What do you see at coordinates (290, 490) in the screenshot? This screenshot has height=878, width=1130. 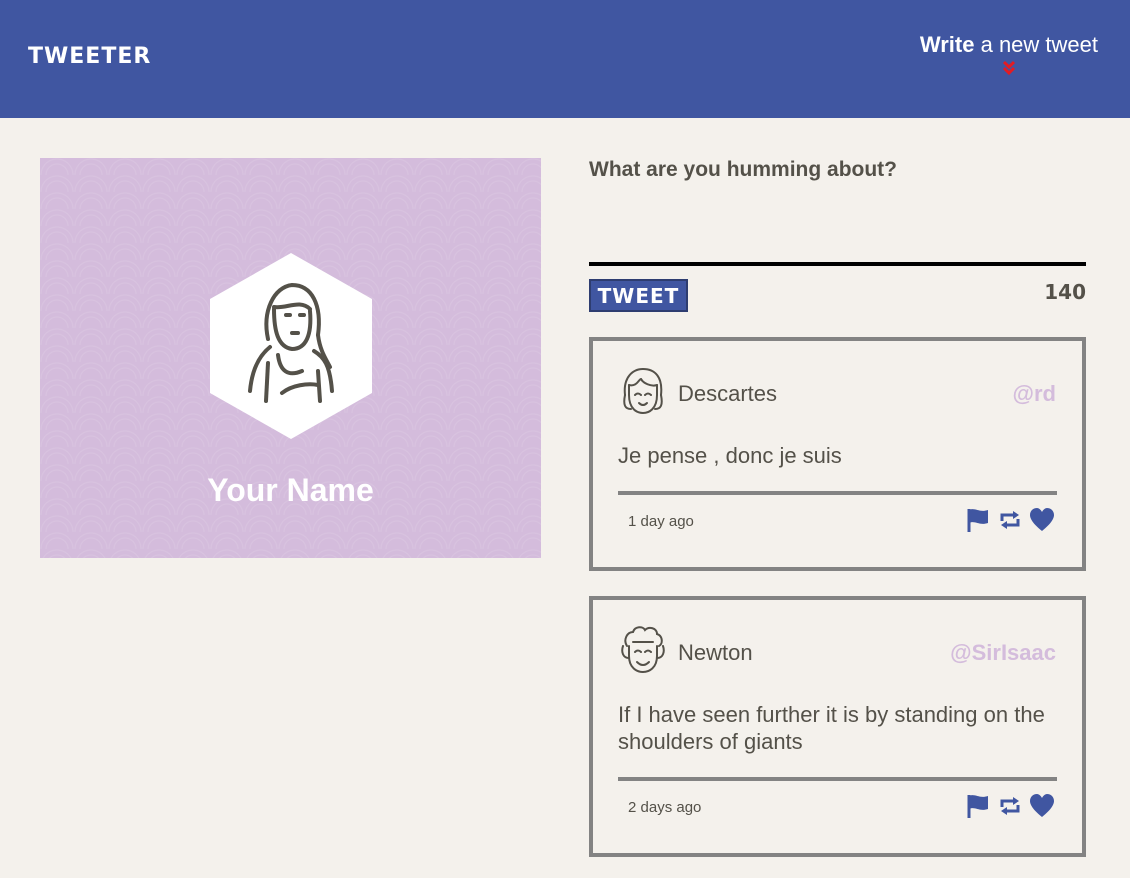 I see `profile-name: Your Name` at bounding box center [290, 490].